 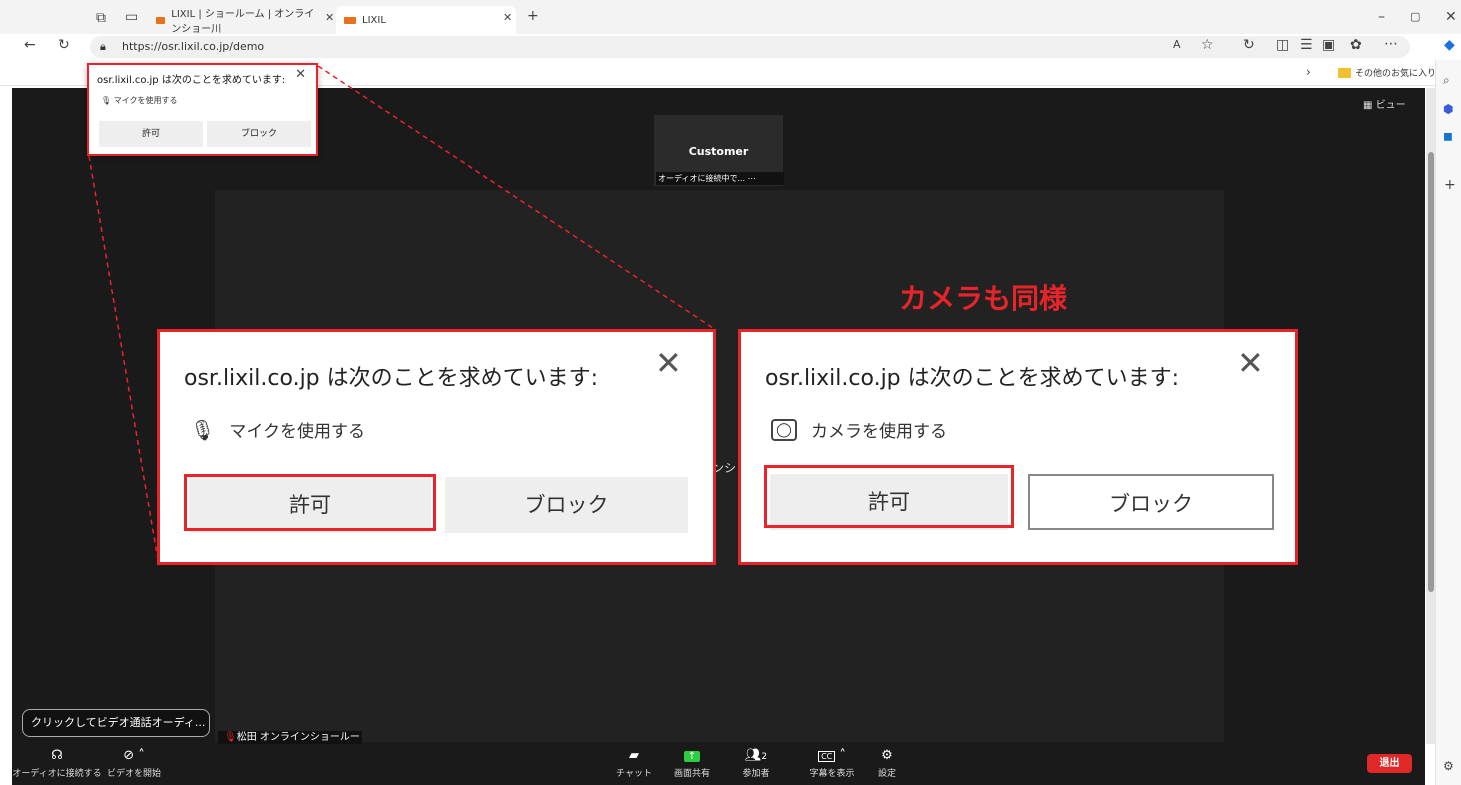 I want to click on favorites-folder: その他のお気に入り, so click(x=1395, y=72).